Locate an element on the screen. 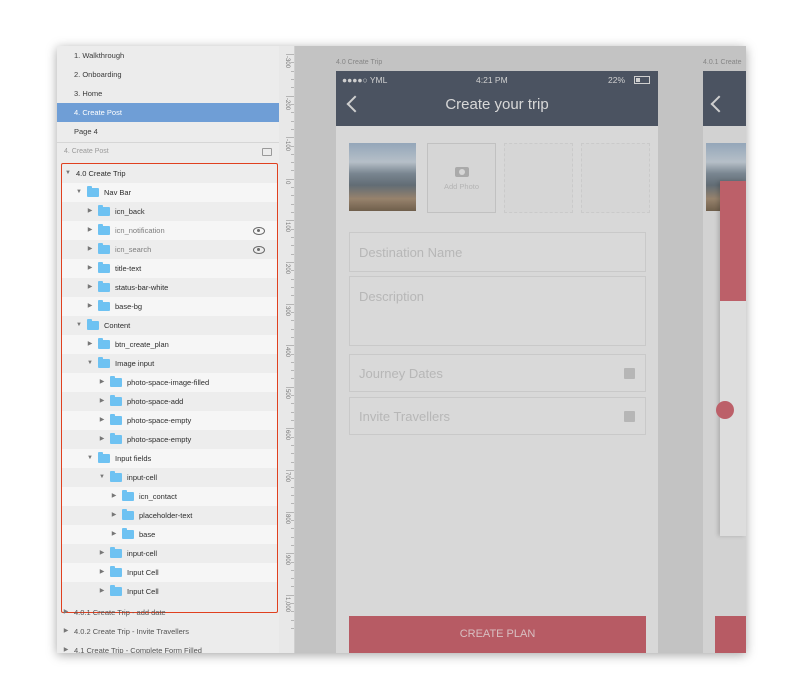  artboard2-title: 4.0.1 Create is located at coordinates (722, 62).